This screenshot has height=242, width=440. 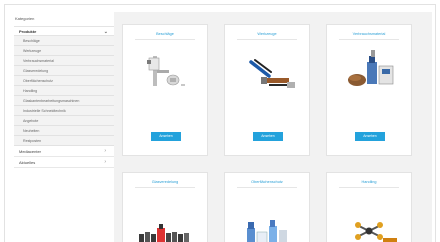 I want to click on sidebar-heading: Kategorien, so click(x=25, y=18).